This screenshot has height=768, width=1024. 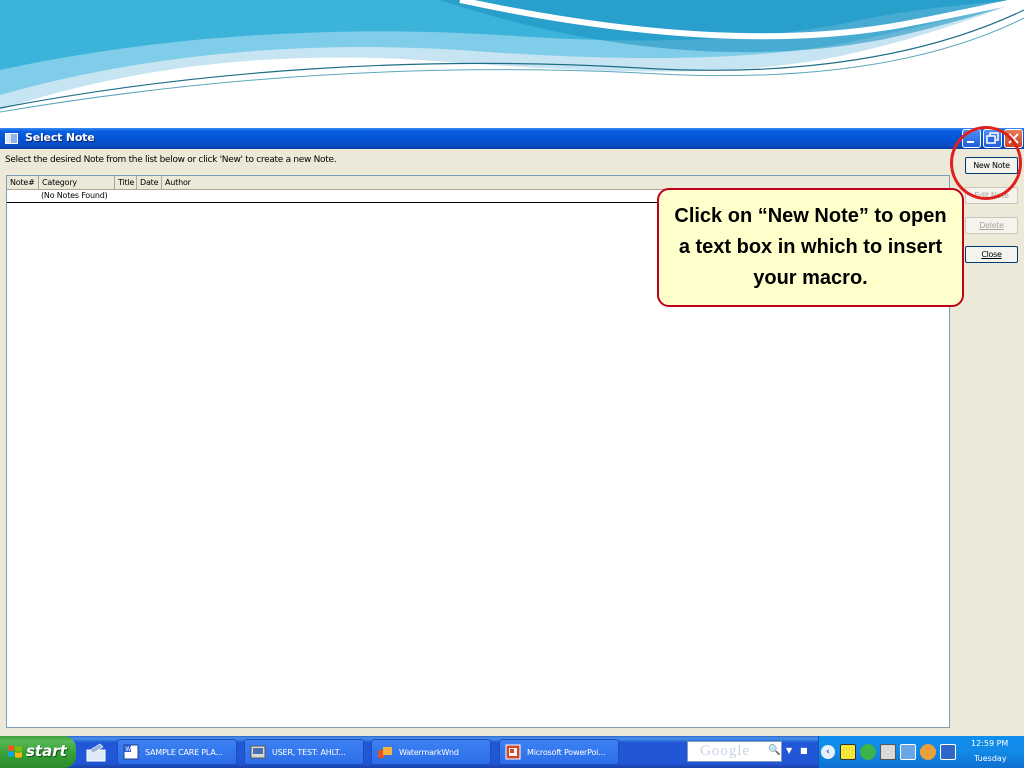 I want to click on powerpoint-icon, so click(x=513, y=752).